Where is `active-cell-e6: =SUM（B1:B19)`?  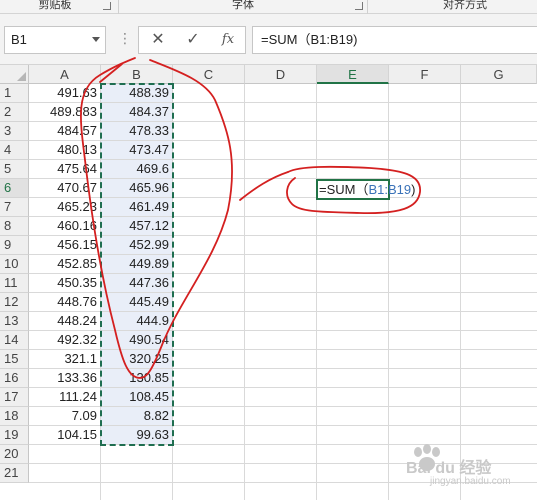
active-cell-e6: =SUM（B1:B19) is located at coordinates (365, 189).